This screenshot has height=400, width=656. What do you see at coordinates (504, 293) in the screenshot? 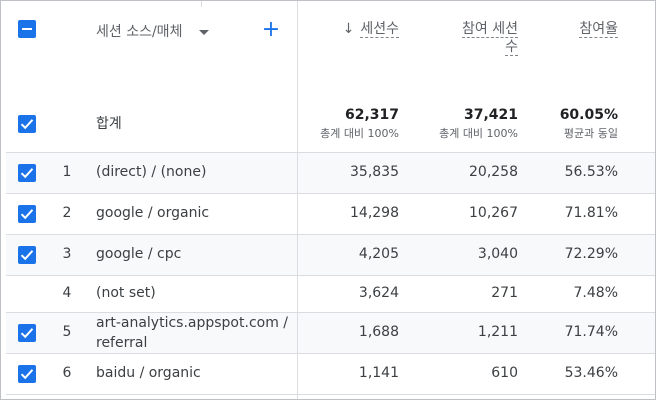
I see `row-engaged: 271` at bounding box center [504, 293].